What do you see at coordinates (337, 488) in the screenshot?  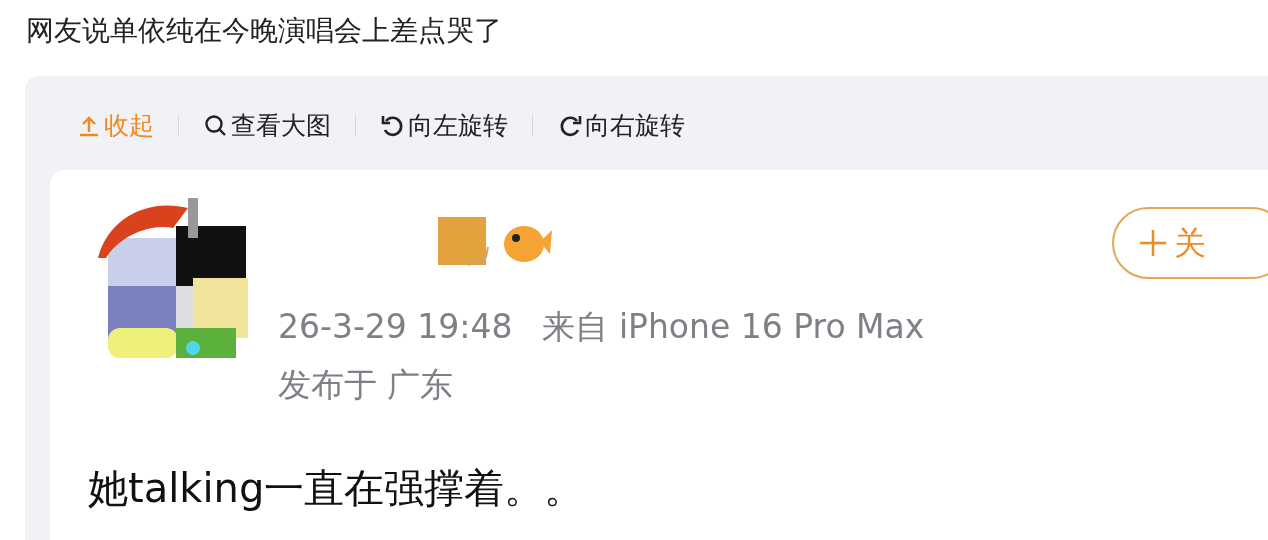 I see `post-text: 她talking一直在强撑着。。` at bounding box center [337, 488].